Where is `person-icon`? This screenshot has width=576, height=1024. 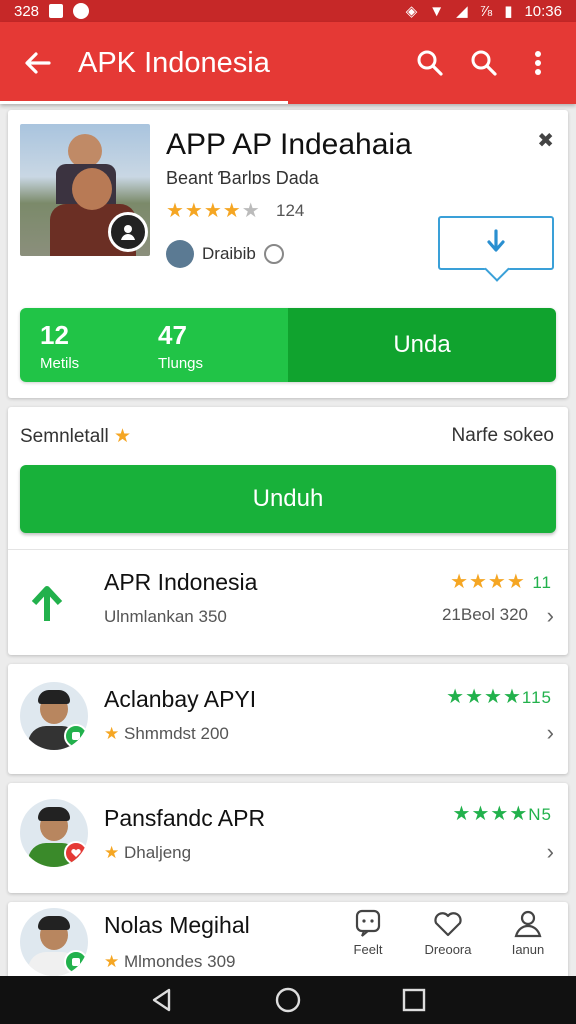 person-icon is located at coordinates (528, 924).